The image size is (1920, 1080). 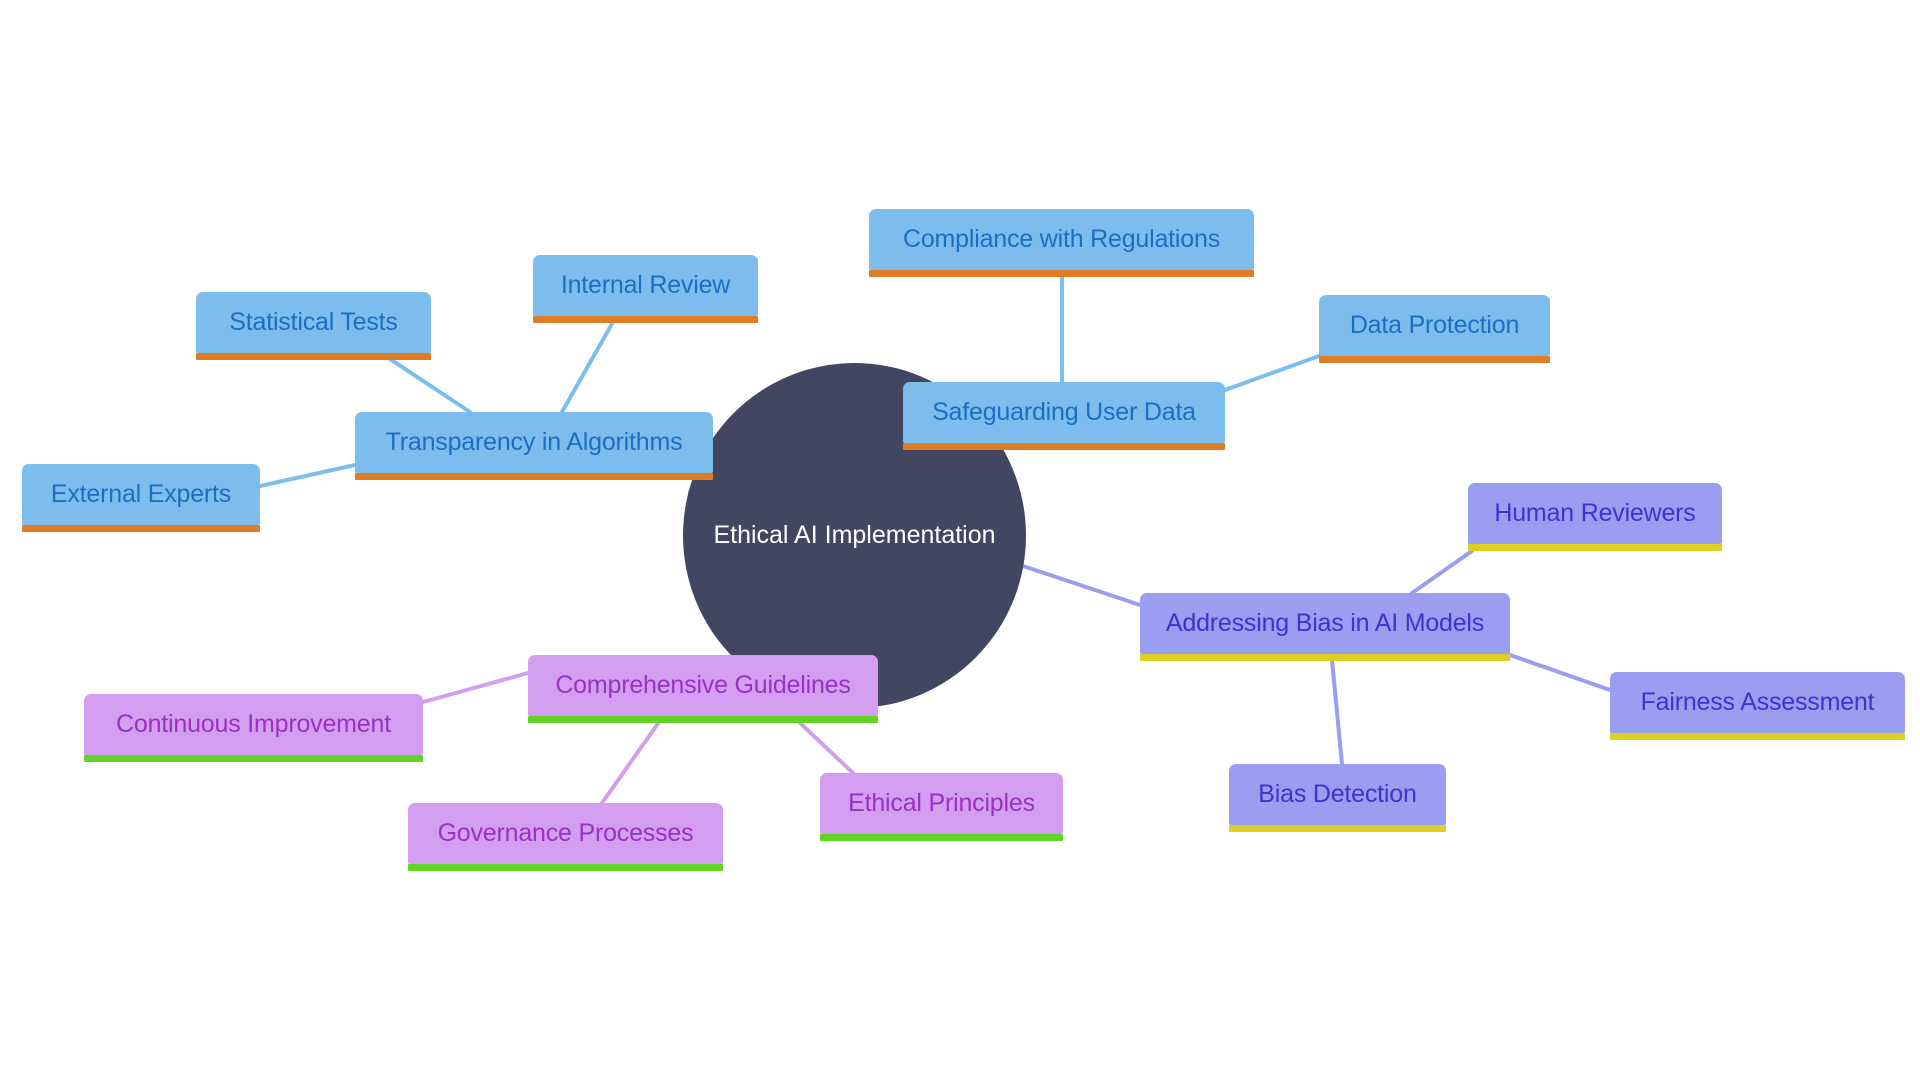 I want to click on node-statistical-tests: Statistical Tests, so click(x=313, y=326).